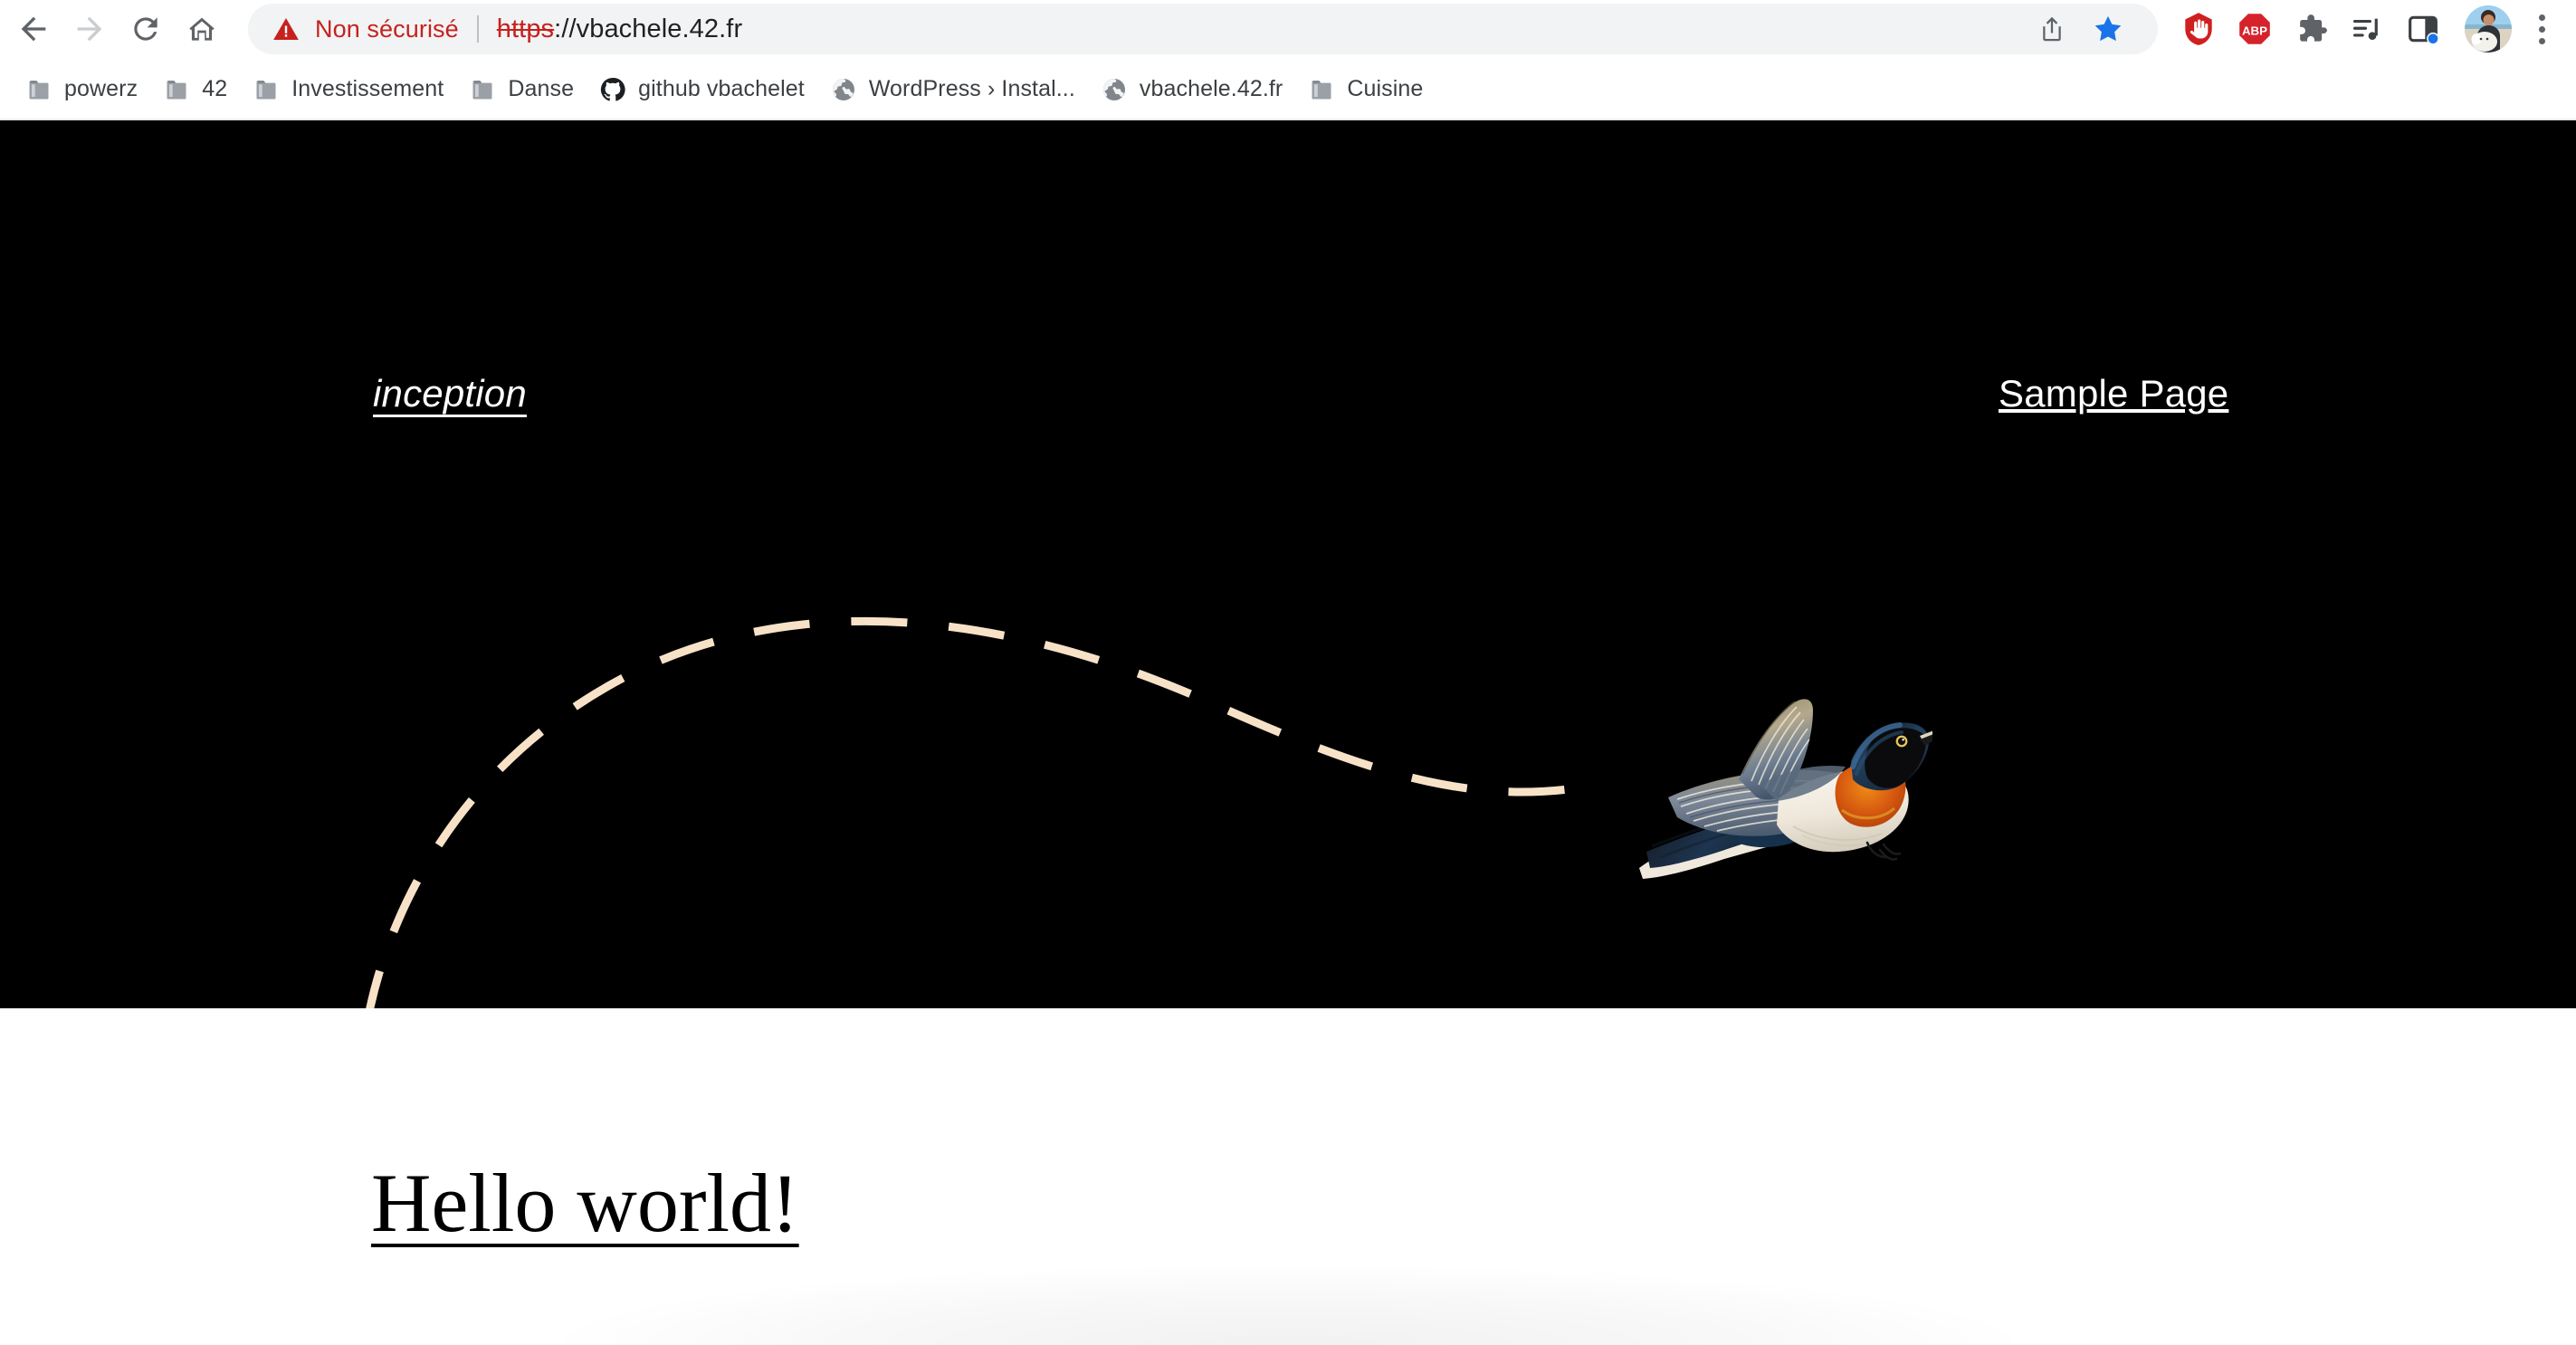  I want to click on home-button, so click(202, 29).